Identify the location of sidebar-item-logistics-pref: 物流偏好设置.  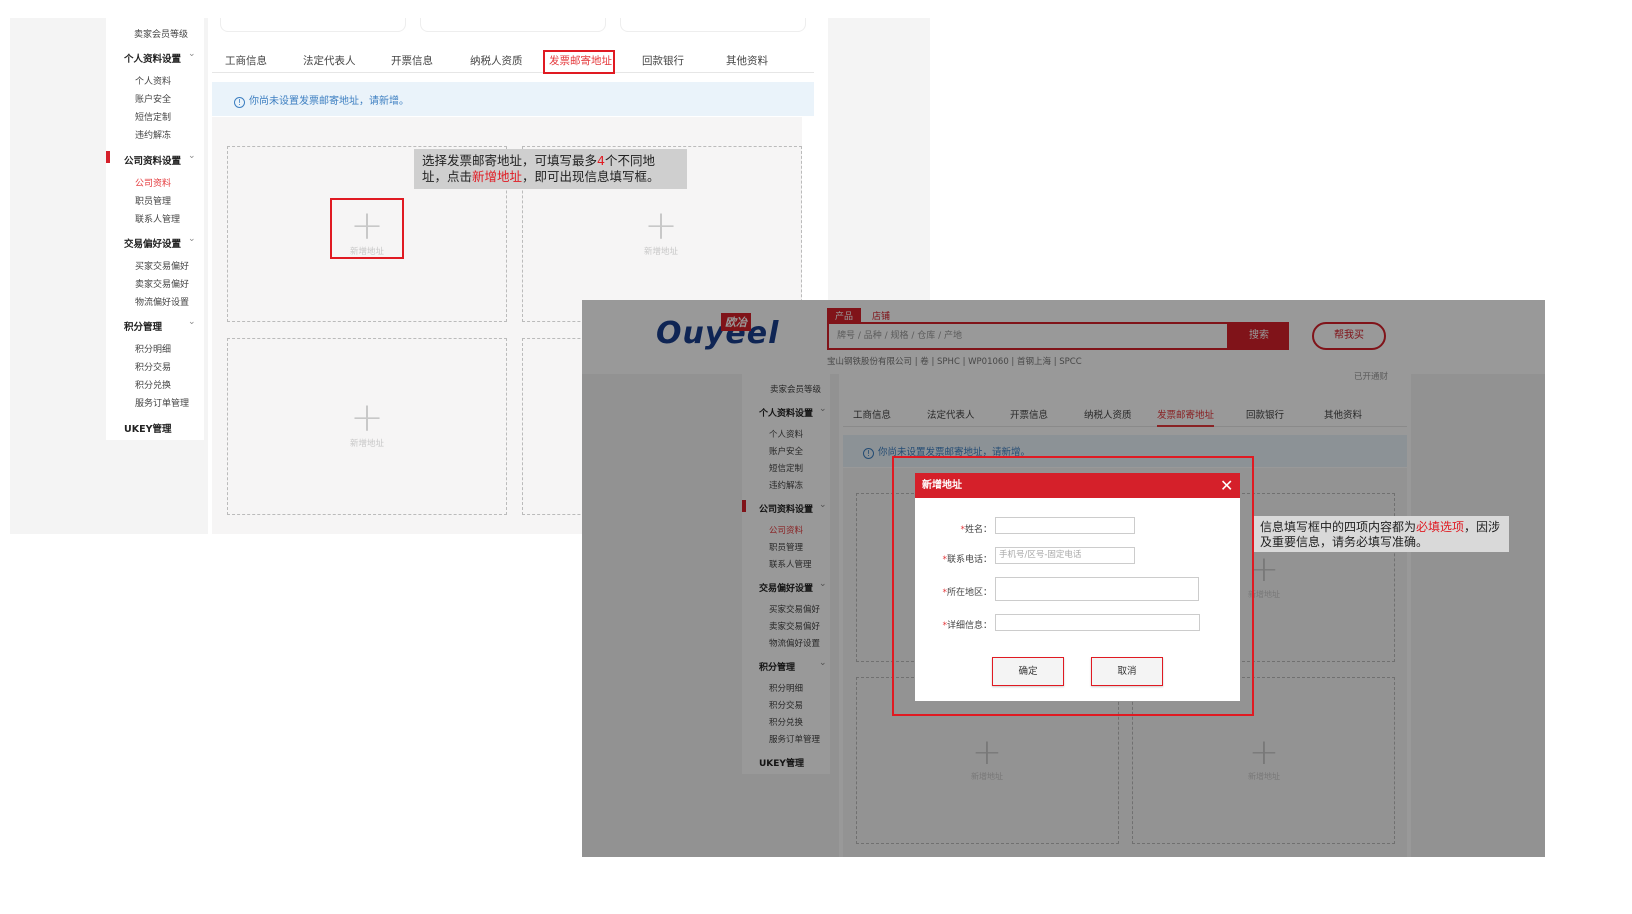
(162, 301).